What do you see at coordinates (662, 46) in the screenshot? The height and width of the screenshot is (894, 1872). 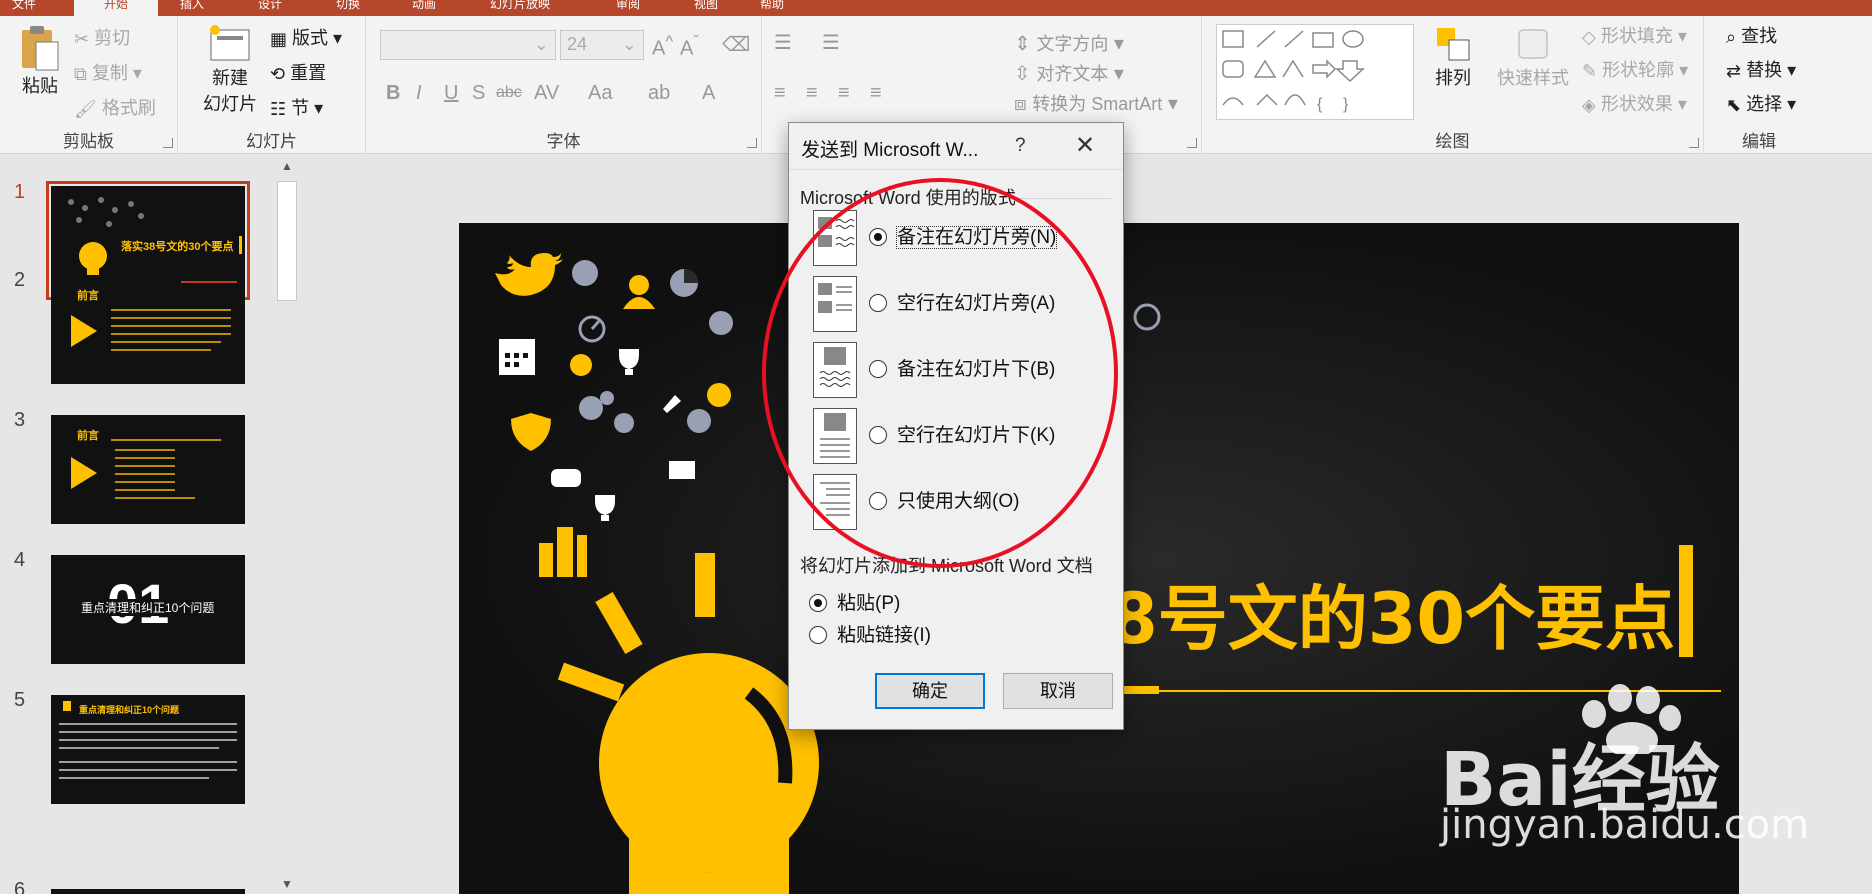 I see `grow-font-icon: A^` at bounding box center [662, 46].